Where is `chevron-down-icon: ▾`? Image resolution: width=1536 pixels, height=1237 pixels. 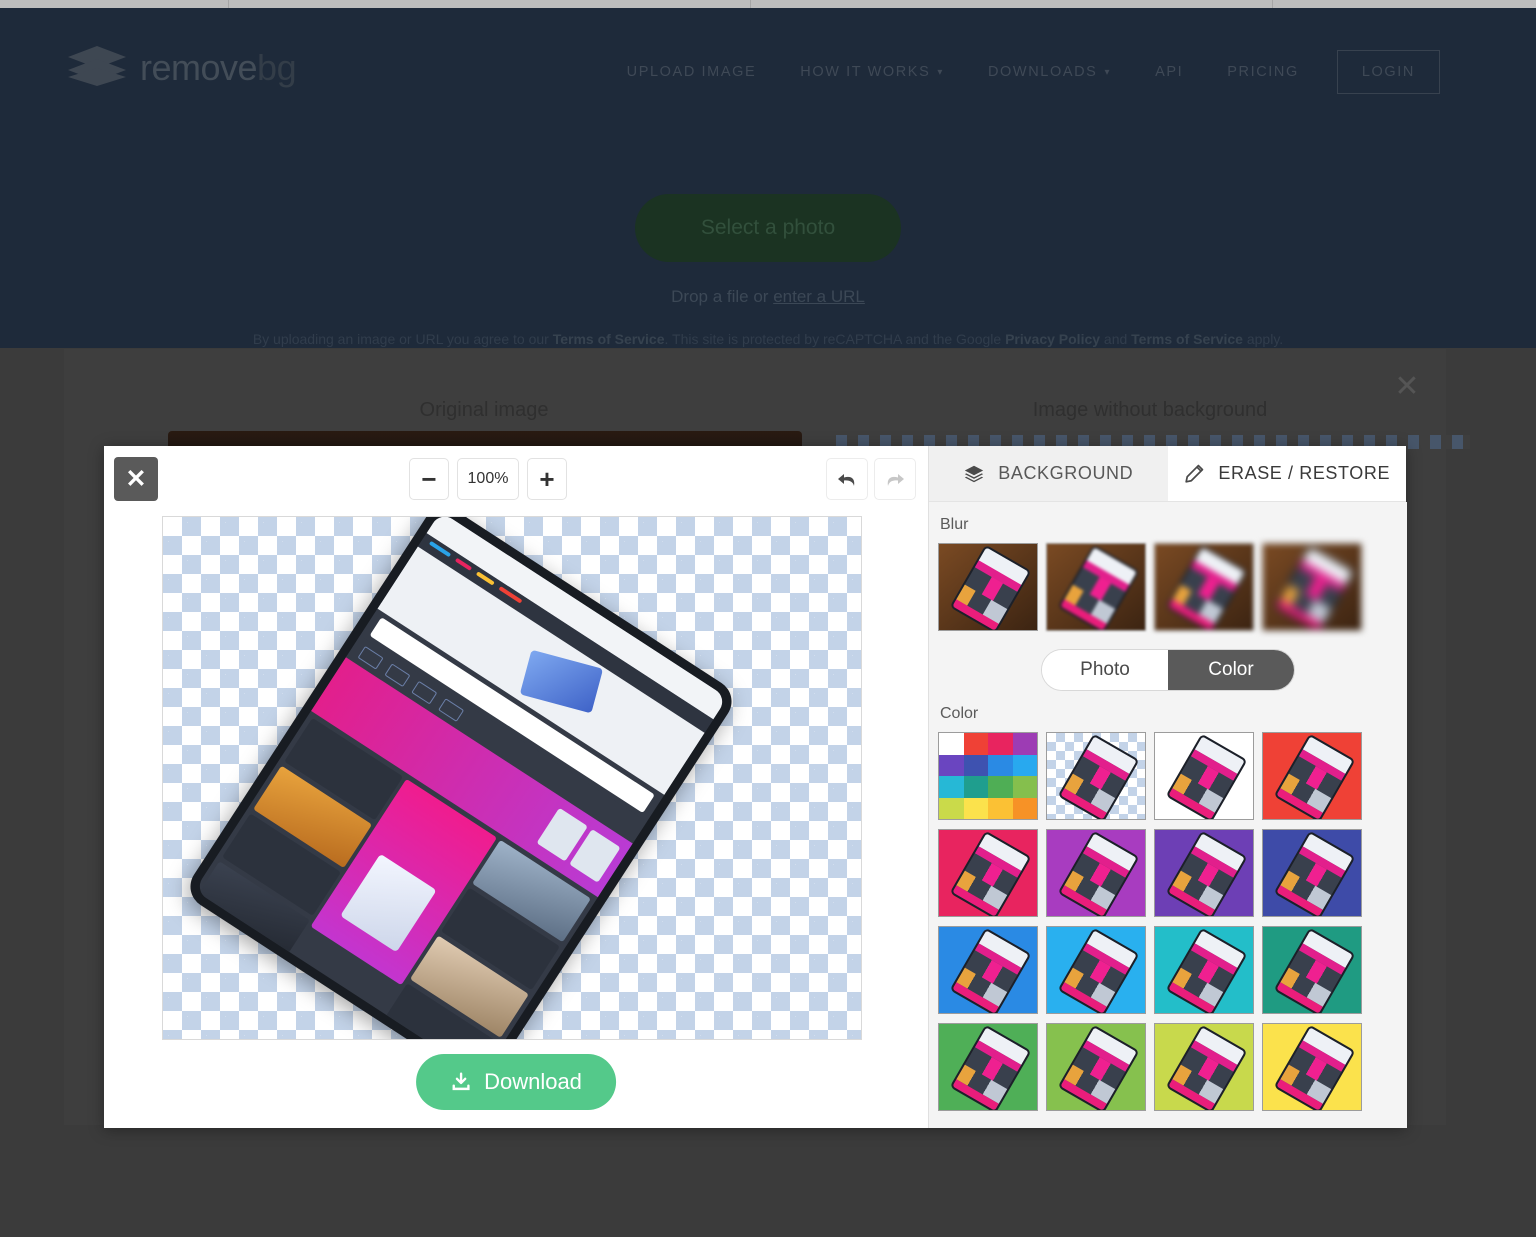 chevron-down-icon: ▾ is located at coordinates (1108, 72).